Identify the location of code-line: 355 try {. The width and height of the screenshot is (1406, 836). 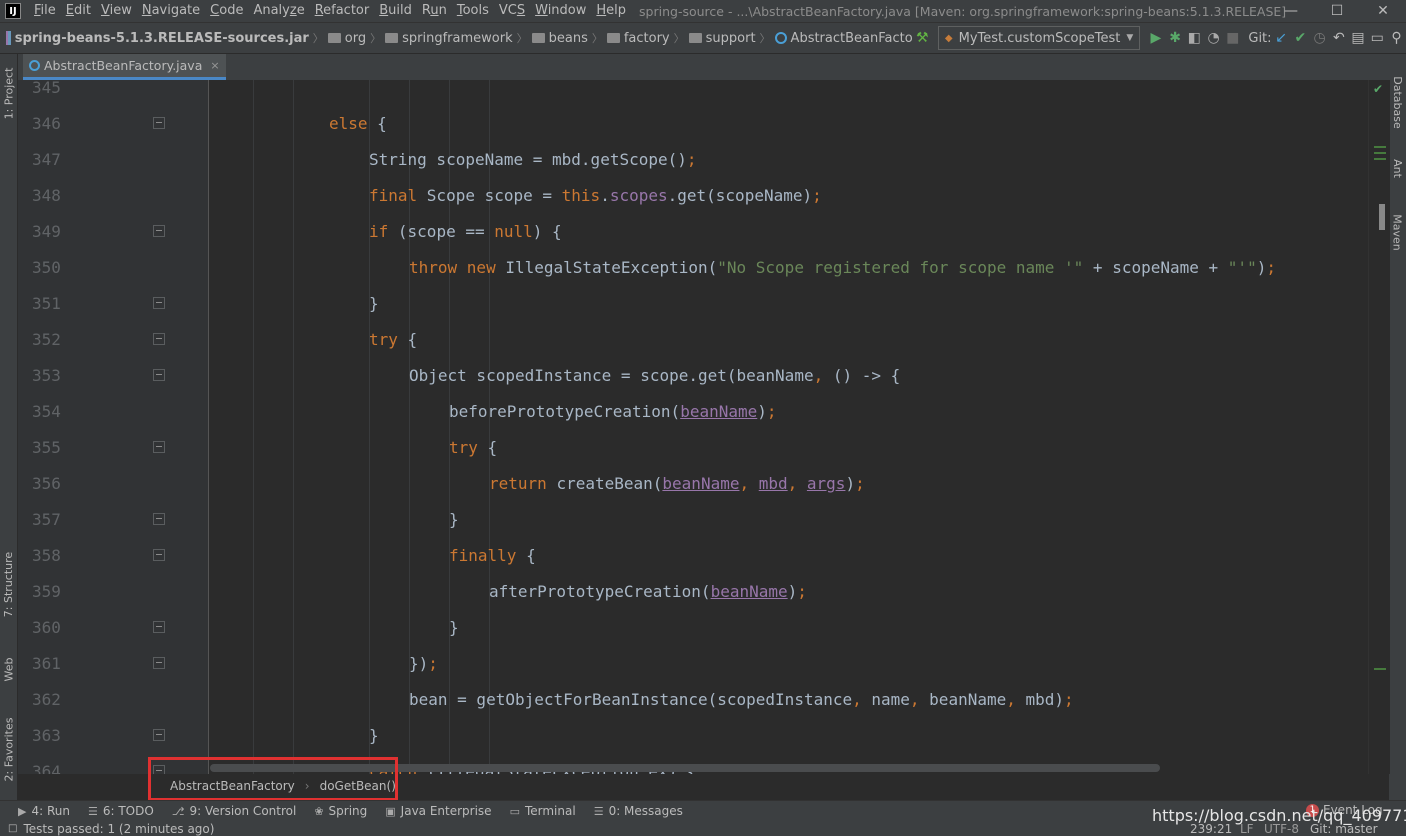
(693, 448).